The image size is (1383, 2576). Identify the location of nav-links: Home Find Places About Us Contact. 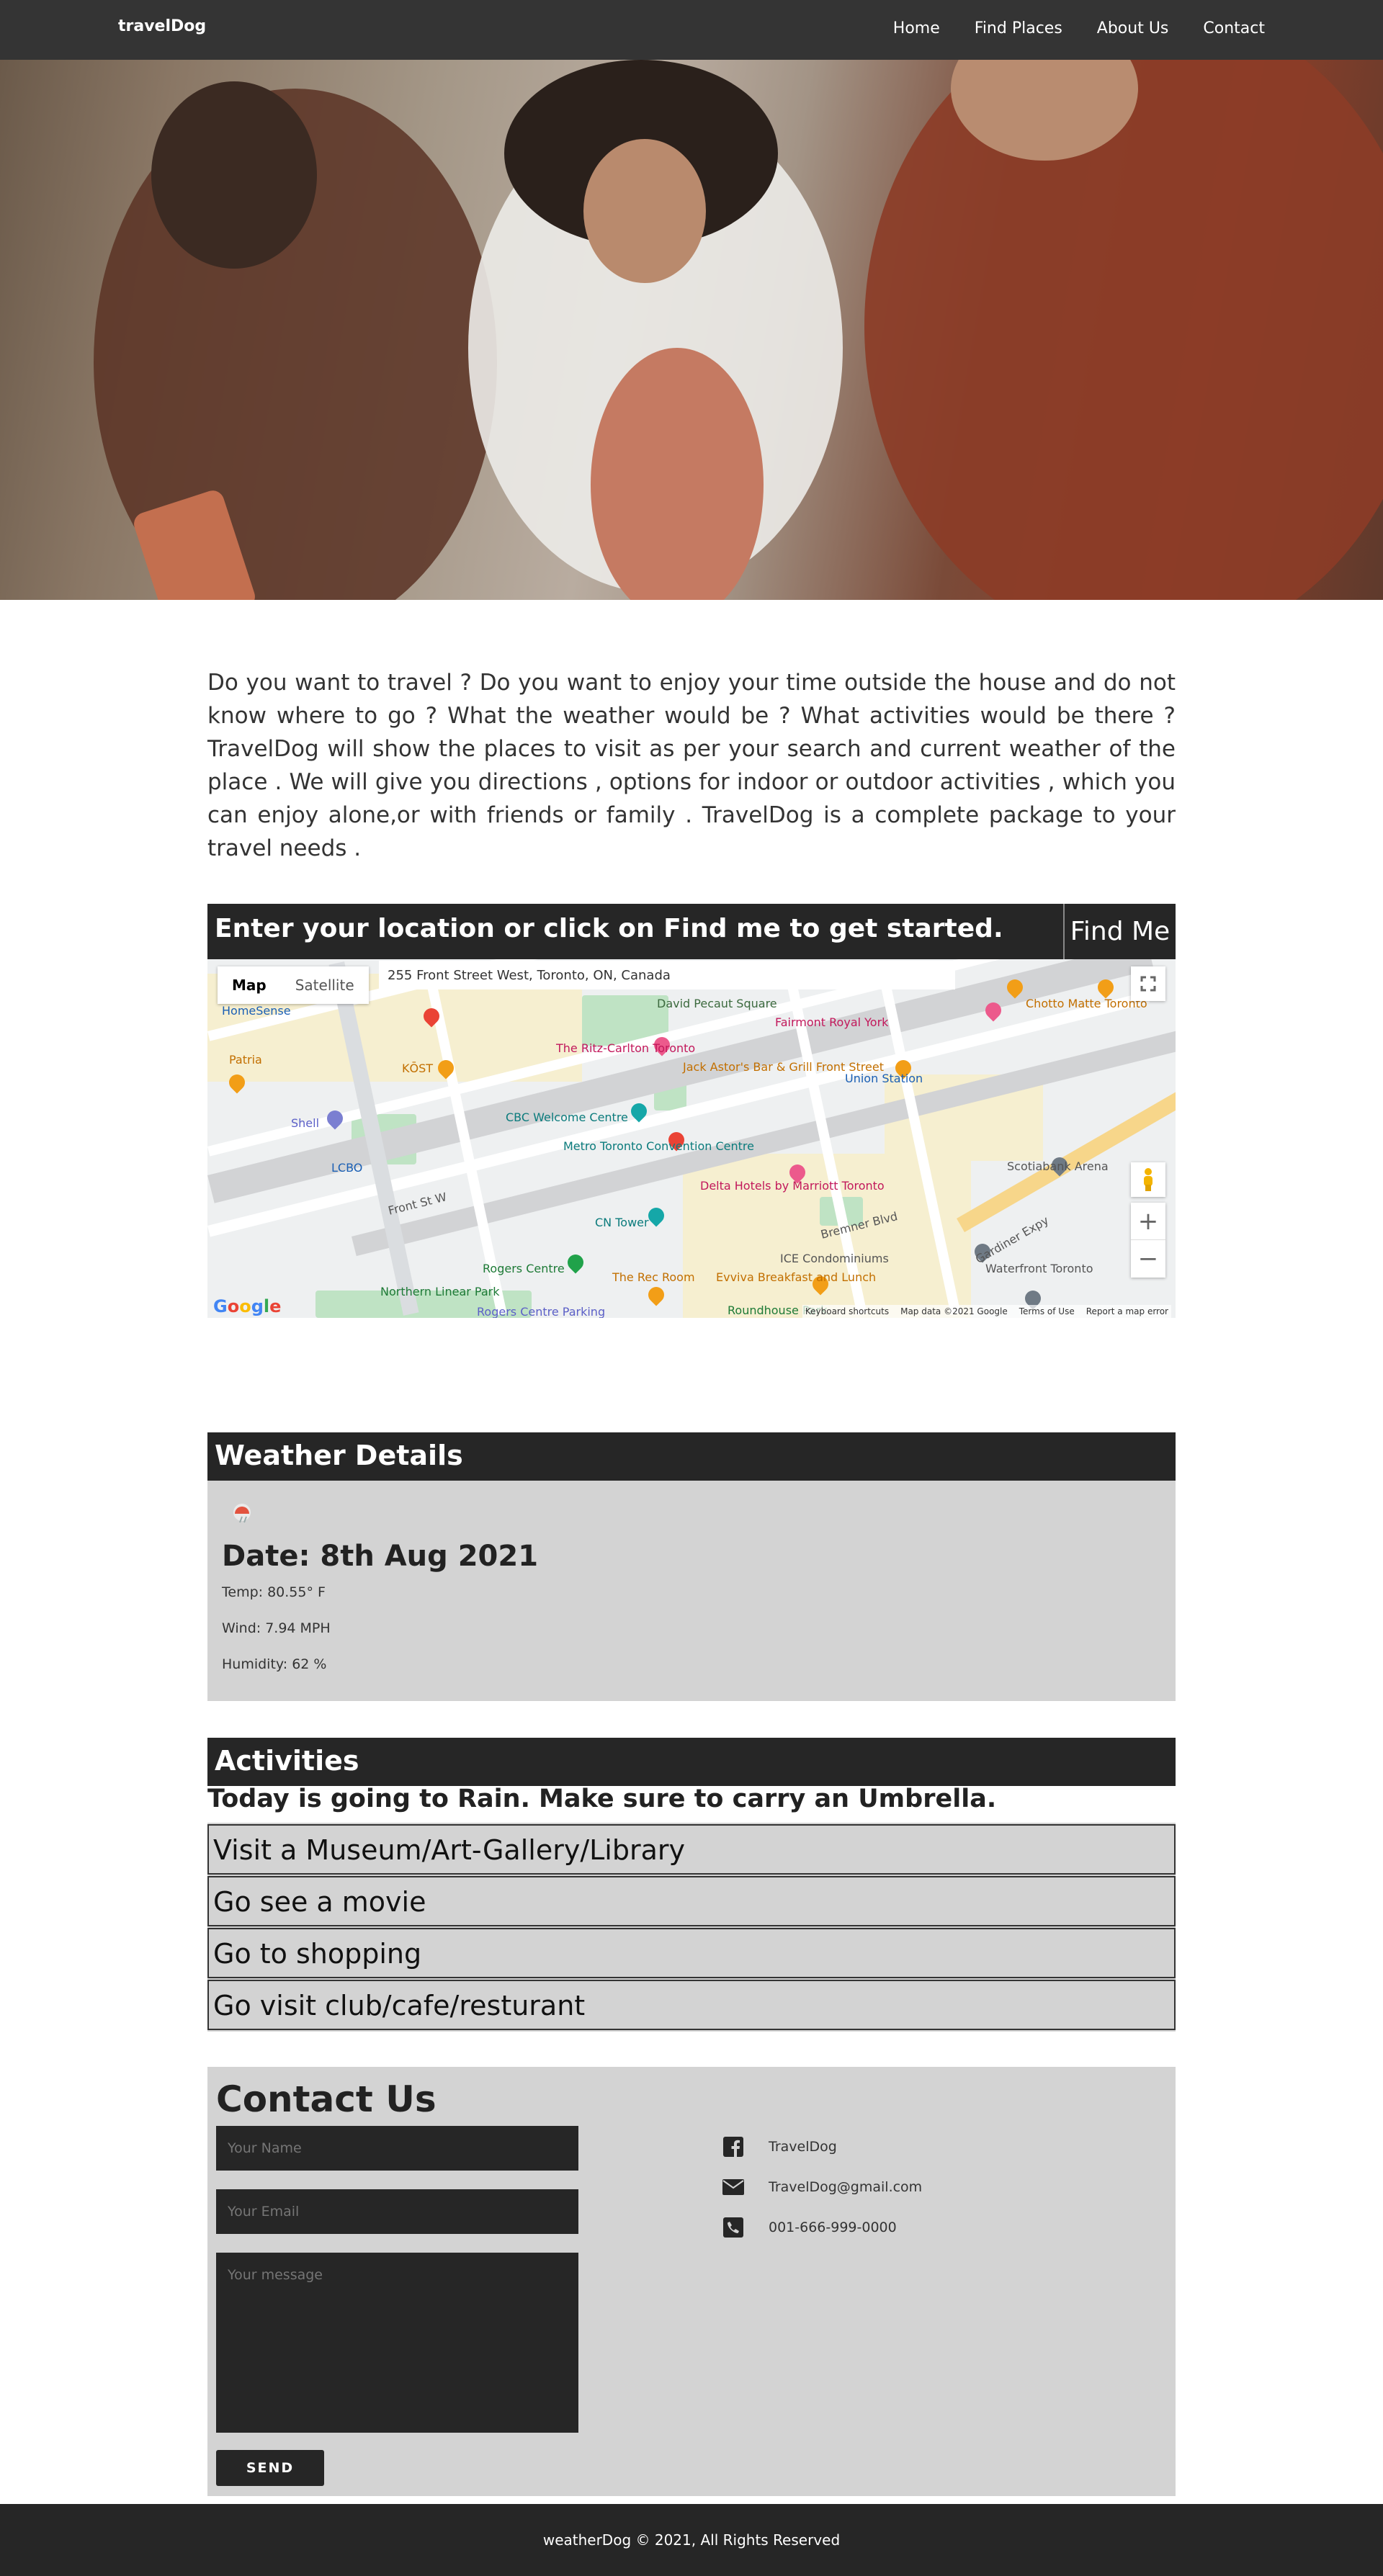
(1079, 28).